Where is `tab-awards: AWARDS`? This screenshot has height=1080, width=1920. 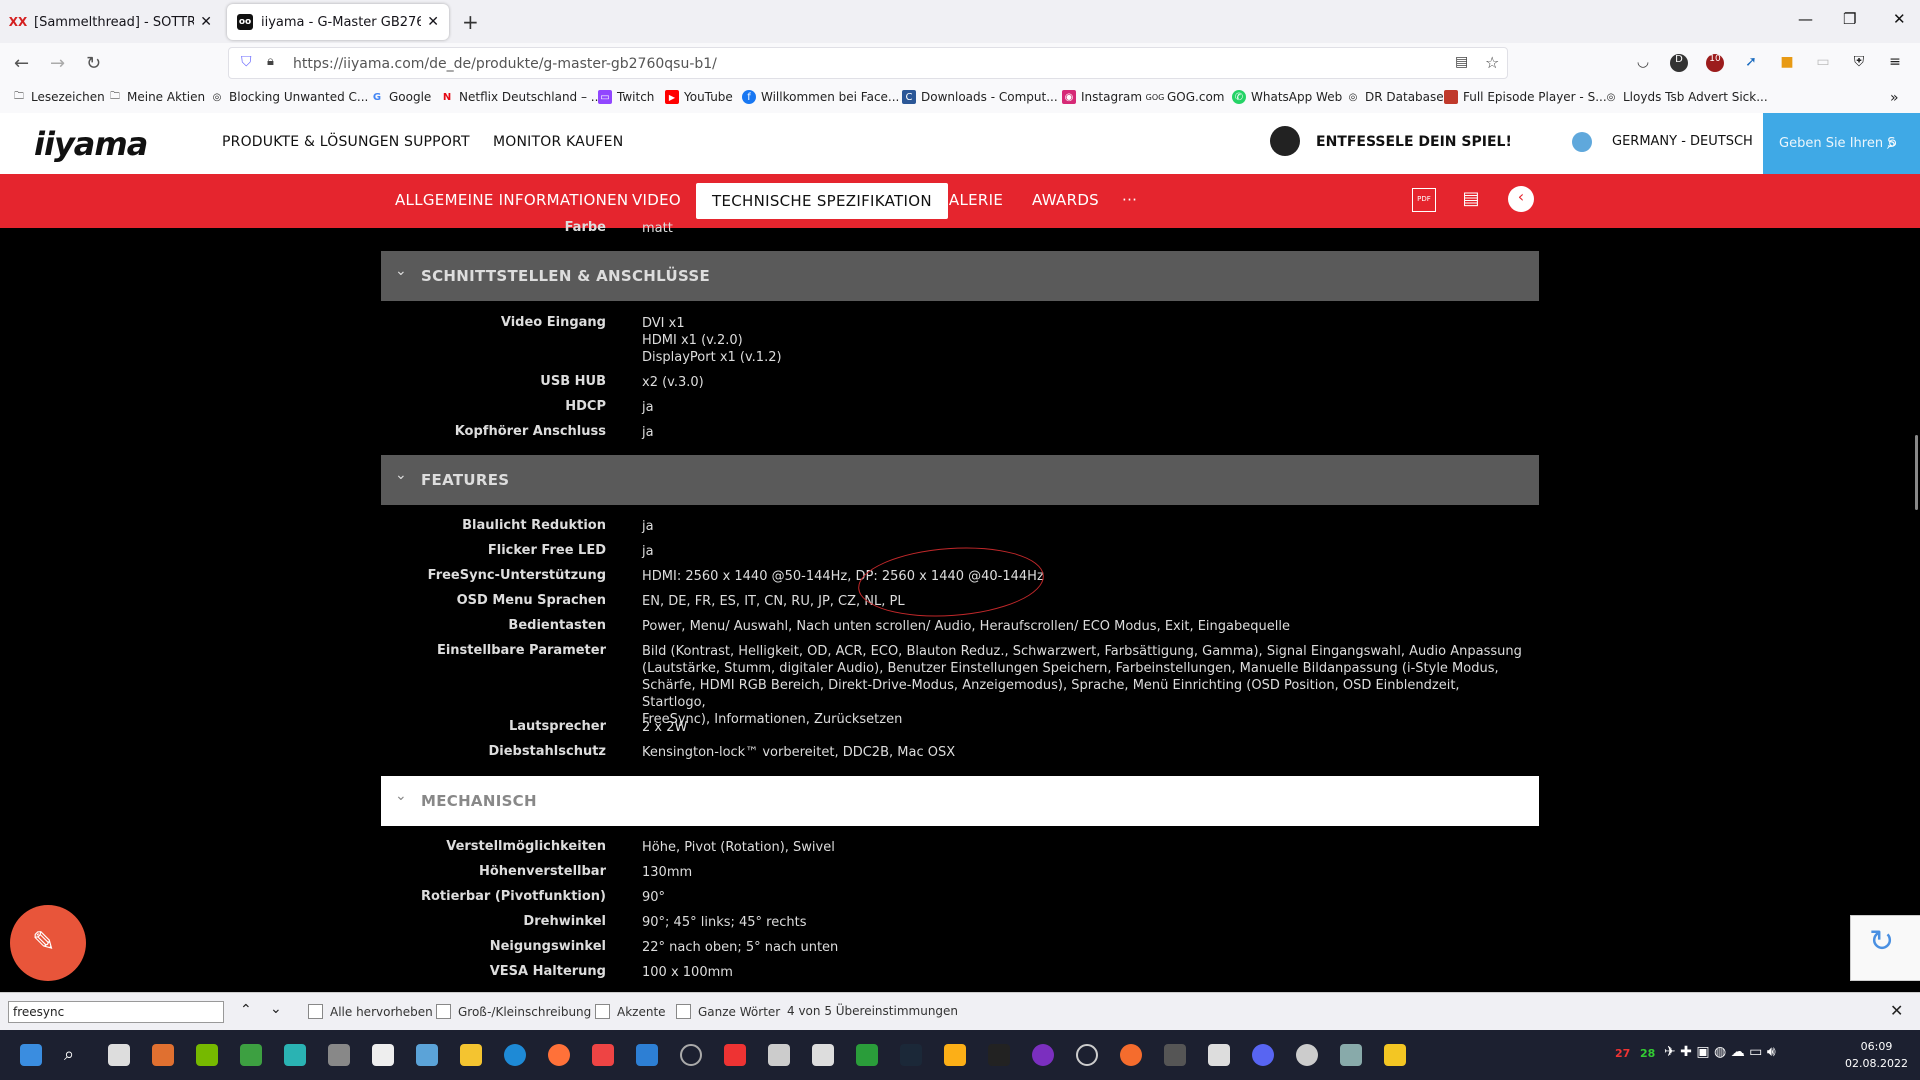
tab-awards: AWARDS is located at coordinates (1065, 200).